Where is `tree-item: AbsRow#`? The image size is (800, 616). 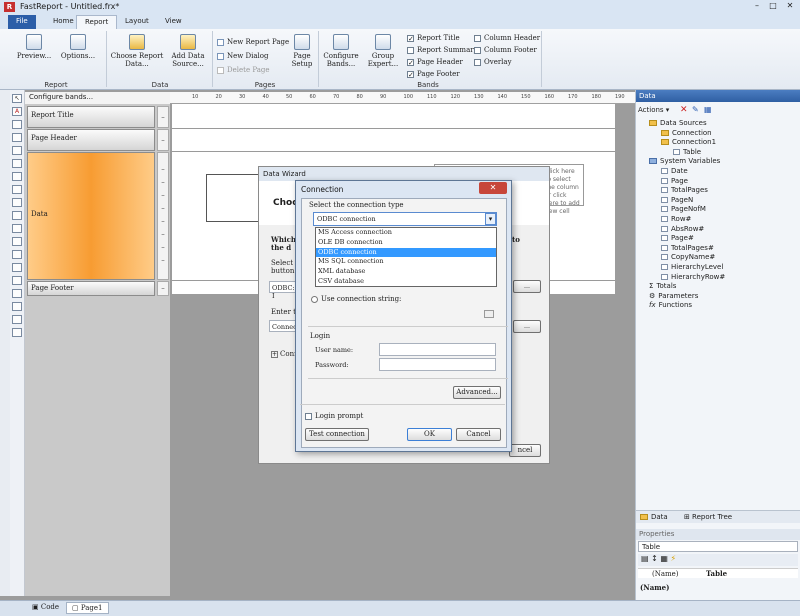 tree-item: AbsRow# is located at coordinates (719, 230).